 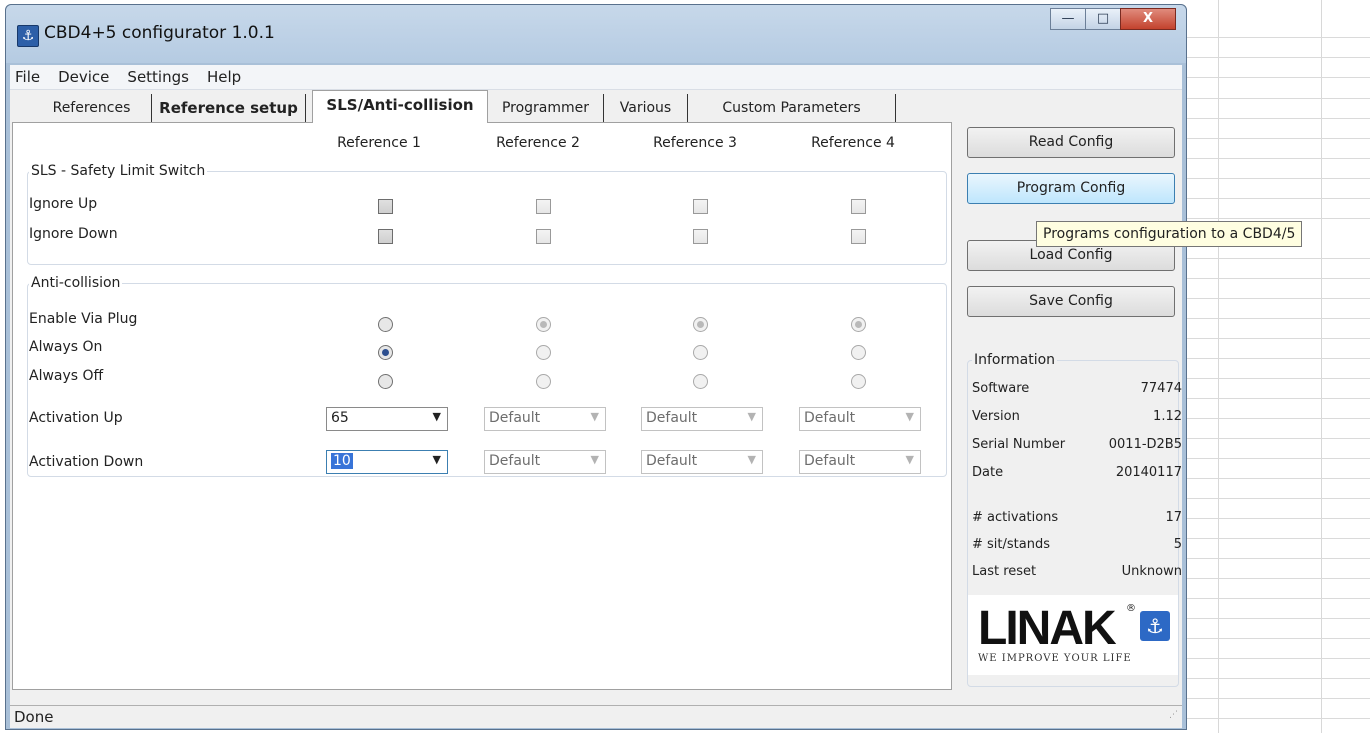 I want to click on menu-help: Help, so click(x=224, y=77).